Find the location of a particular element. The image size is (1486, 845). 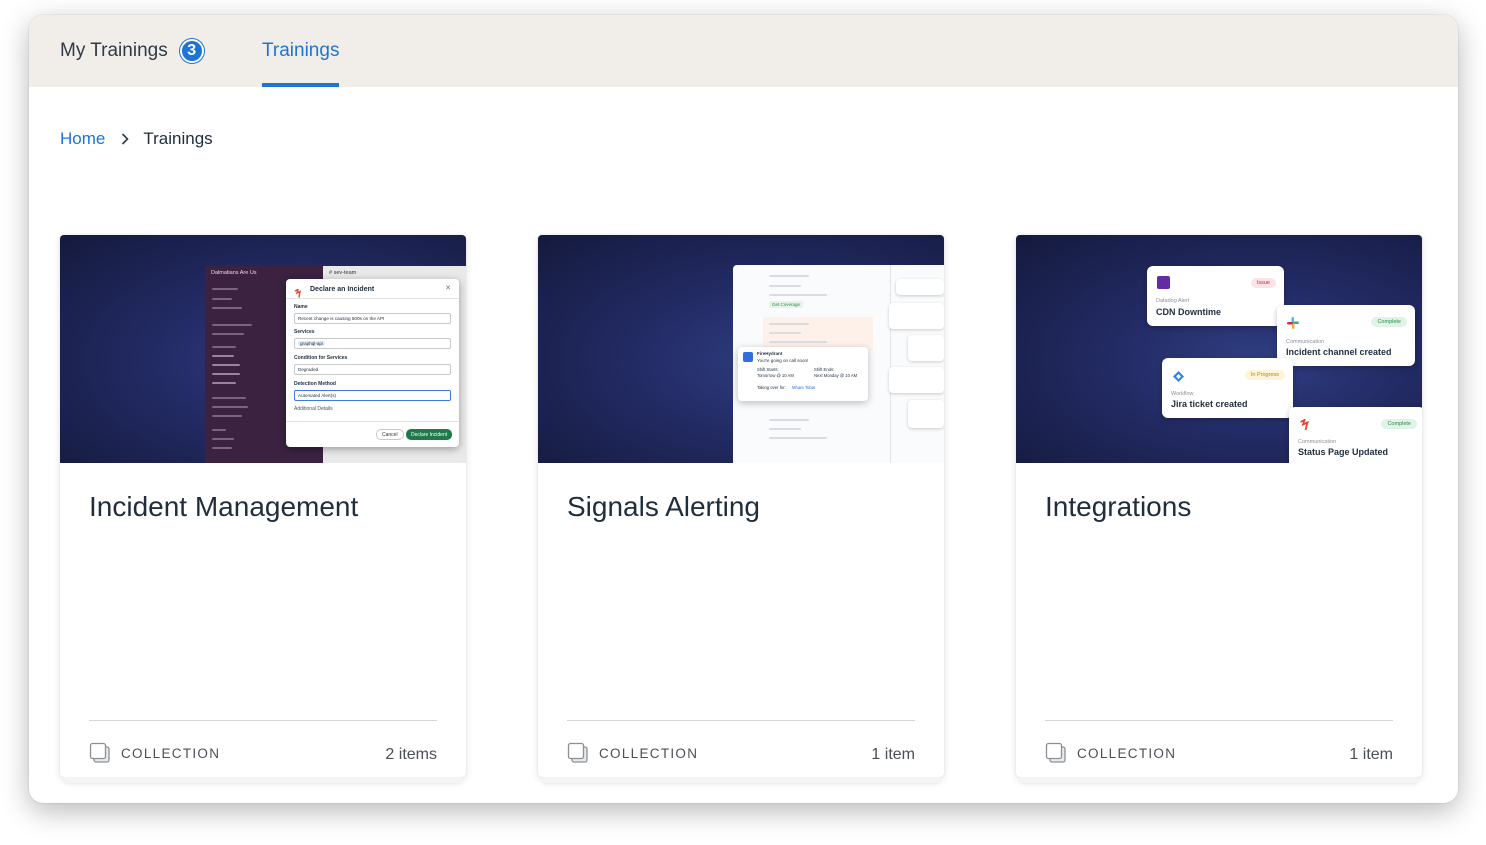

tab-my-trainings: My Trainings 3 is located at coordinates (132, 51).